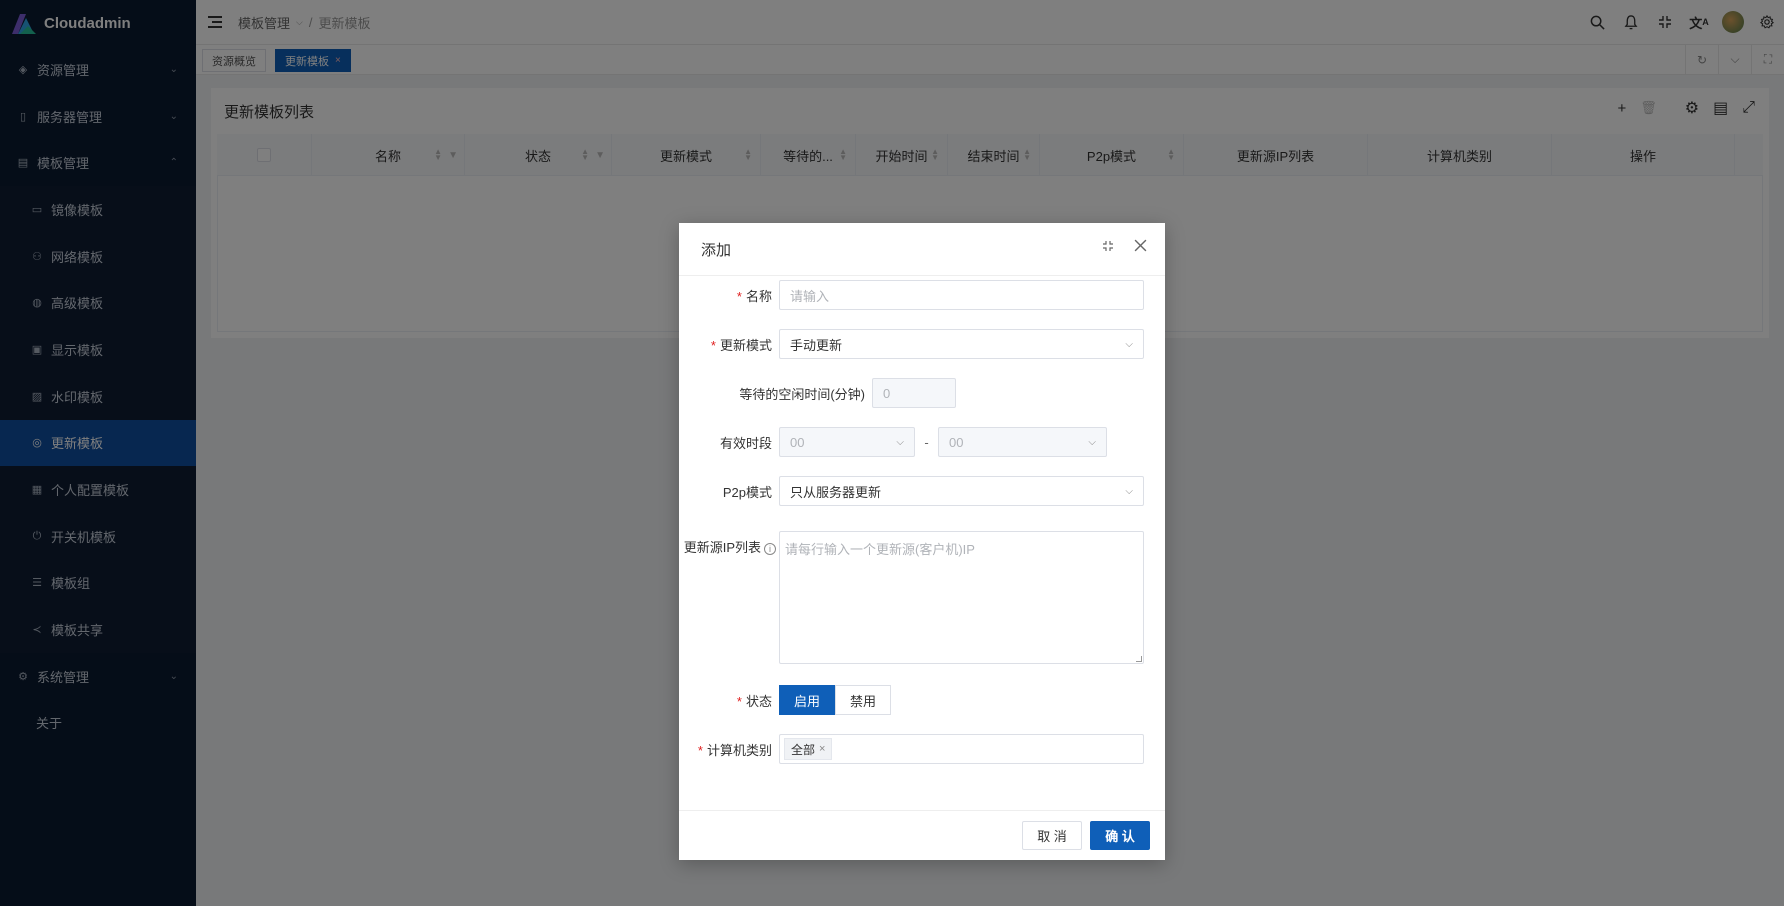 This screenshot has height=906, width=1784. I want to click on field-label: * 计算机类别, so click(734, 750).